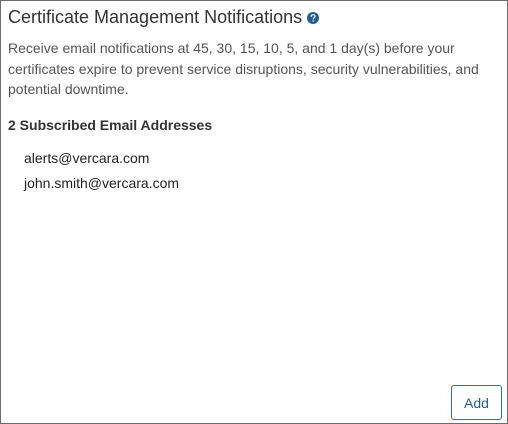  What do you see at coordinates (476, 402) in the screenshot?
I see `add-email-button: Add` at bounding box center [476, 402].